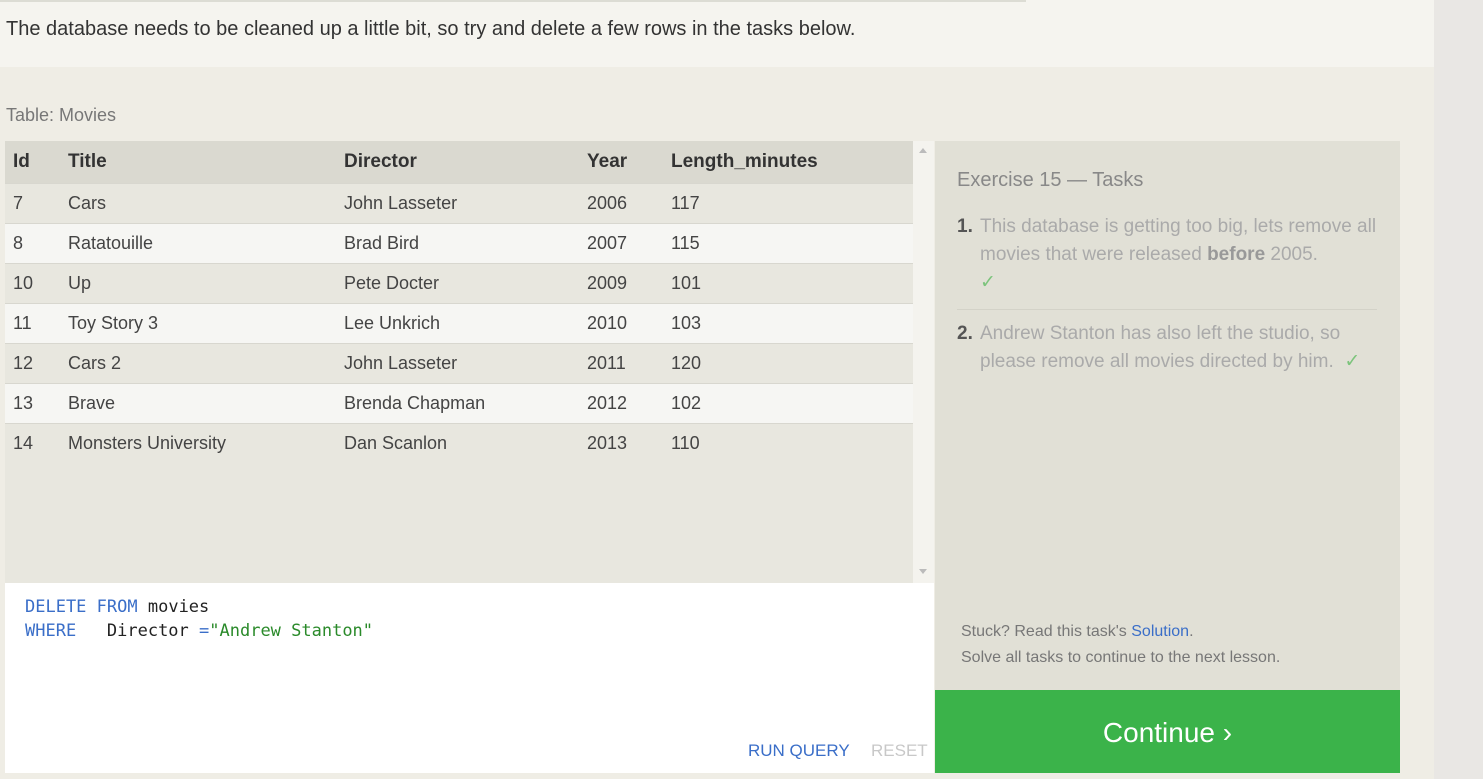 Image resolution: width=1483 pixels, height=779 pixels. What do you see at coordinates (621, 202) in the screenshot?
I see `cell-year: 2006` at bounding box center [621, 202].